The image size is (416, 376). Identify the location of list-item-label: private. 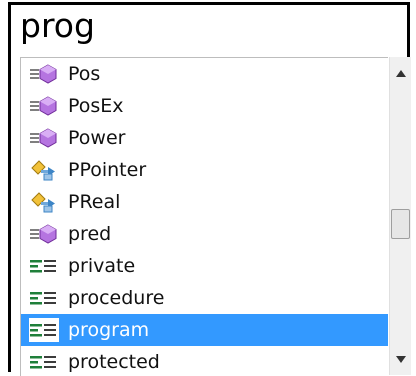
(102, 266).